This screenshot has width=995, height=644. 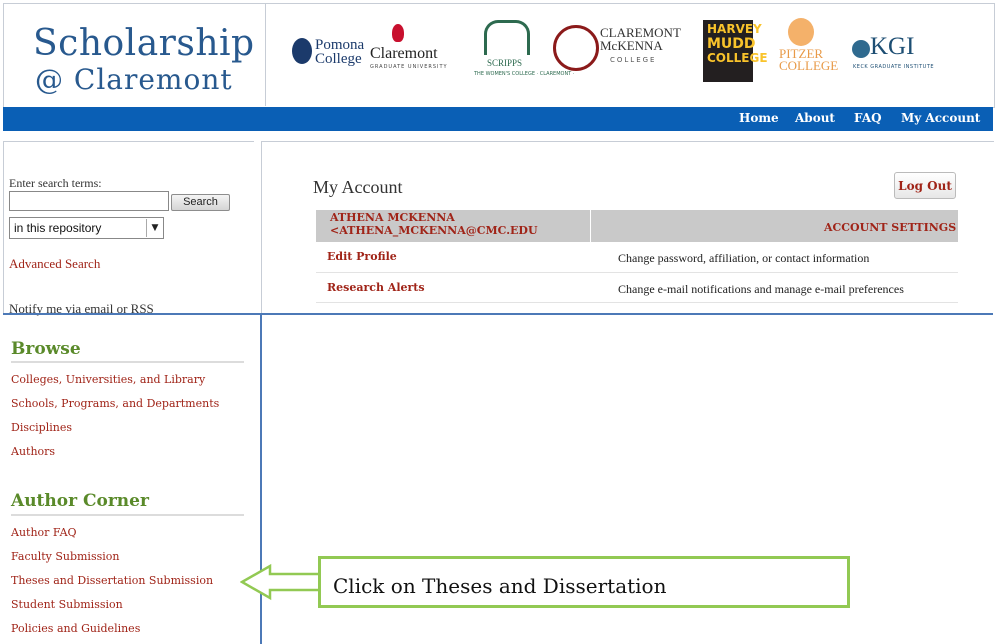 I want to click on sidebar-item-student-submission: Student Submission, so click(x=67, y=604).